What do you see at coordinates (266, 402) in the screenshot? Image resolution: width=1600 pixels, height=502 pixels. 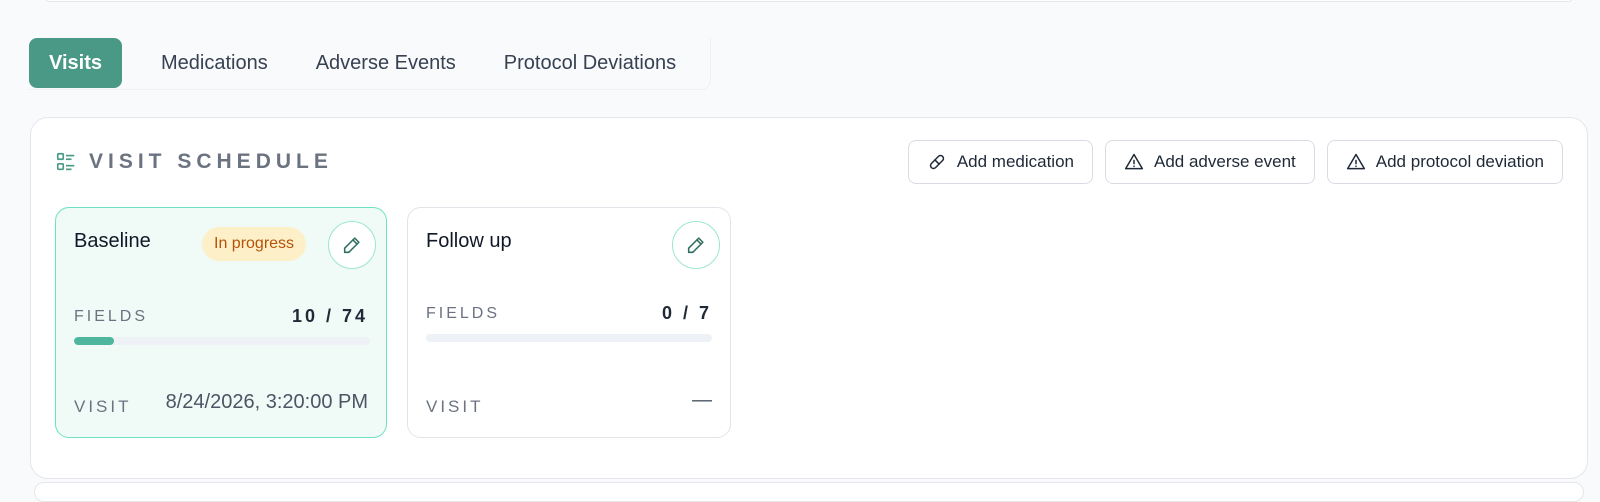 I see `visit-datetime: 8/24/2026, 3:20:00 PM` at bounding box center [266, 402].